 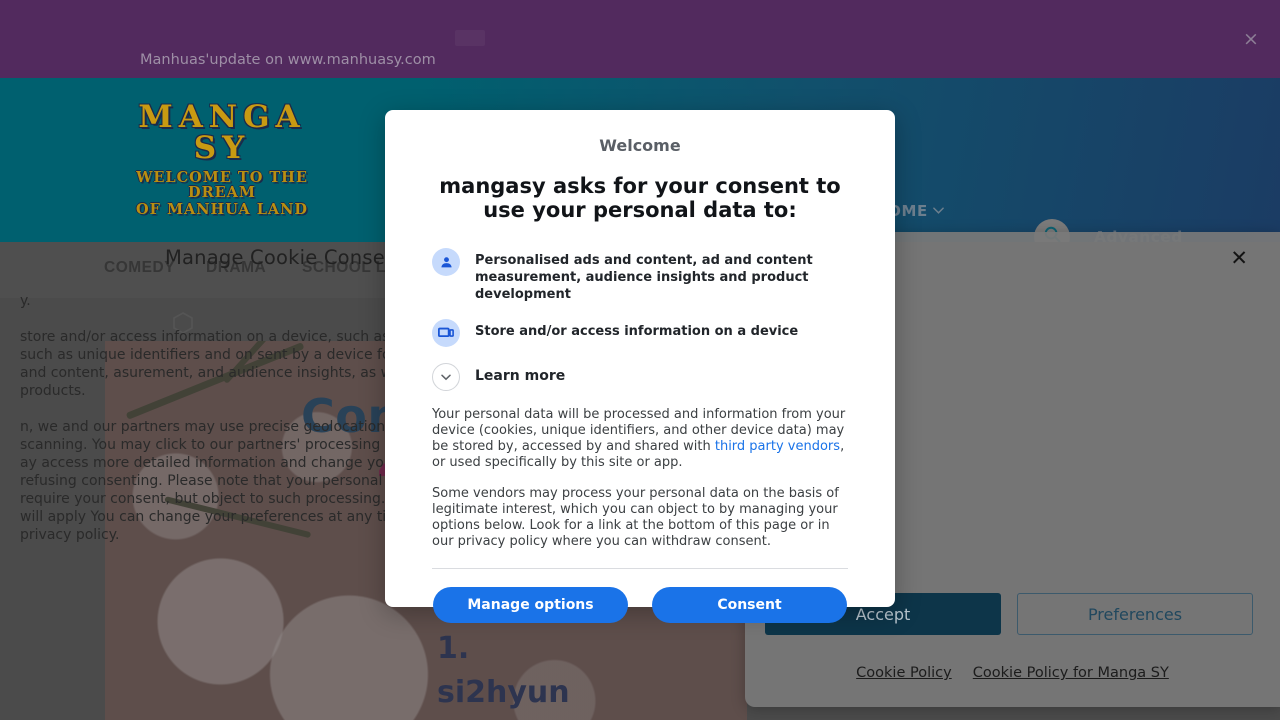 What do you see at coordinates (460, 717) in the screenshot?
I see `list-item-number: 2.` at bounding box center [460, 717].